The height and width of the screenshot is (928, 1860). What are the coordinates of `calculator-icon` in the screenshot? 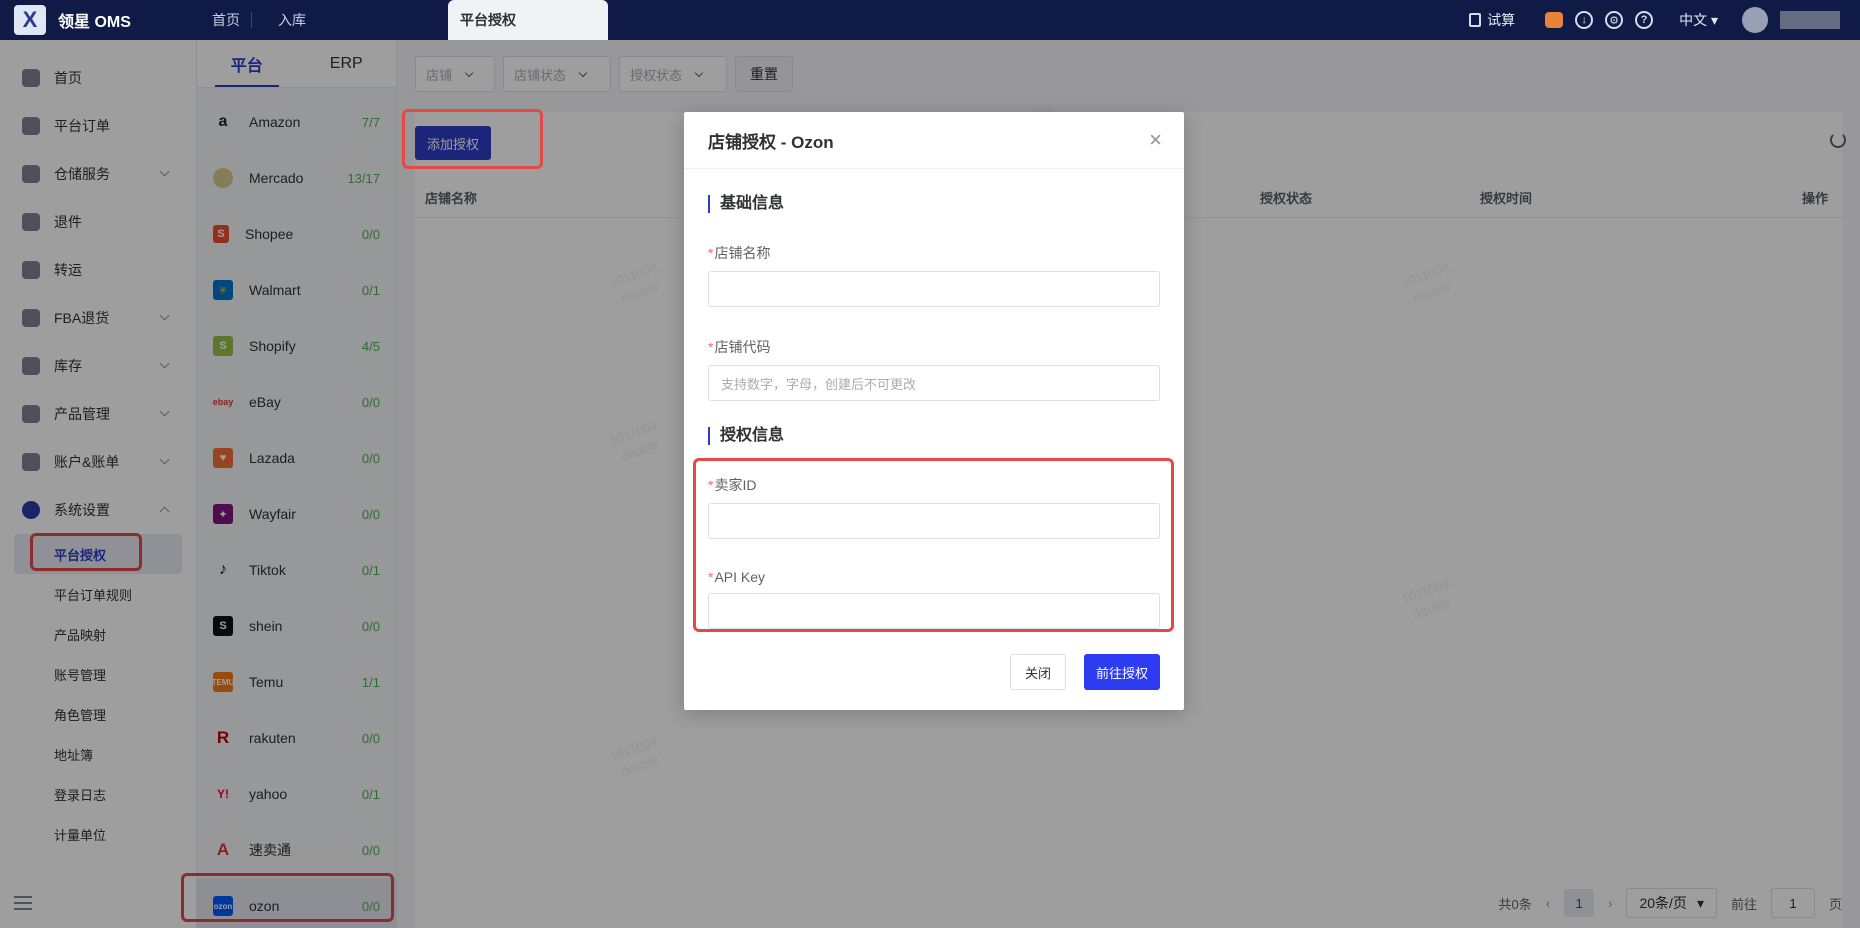 It's located at (1475, 20).